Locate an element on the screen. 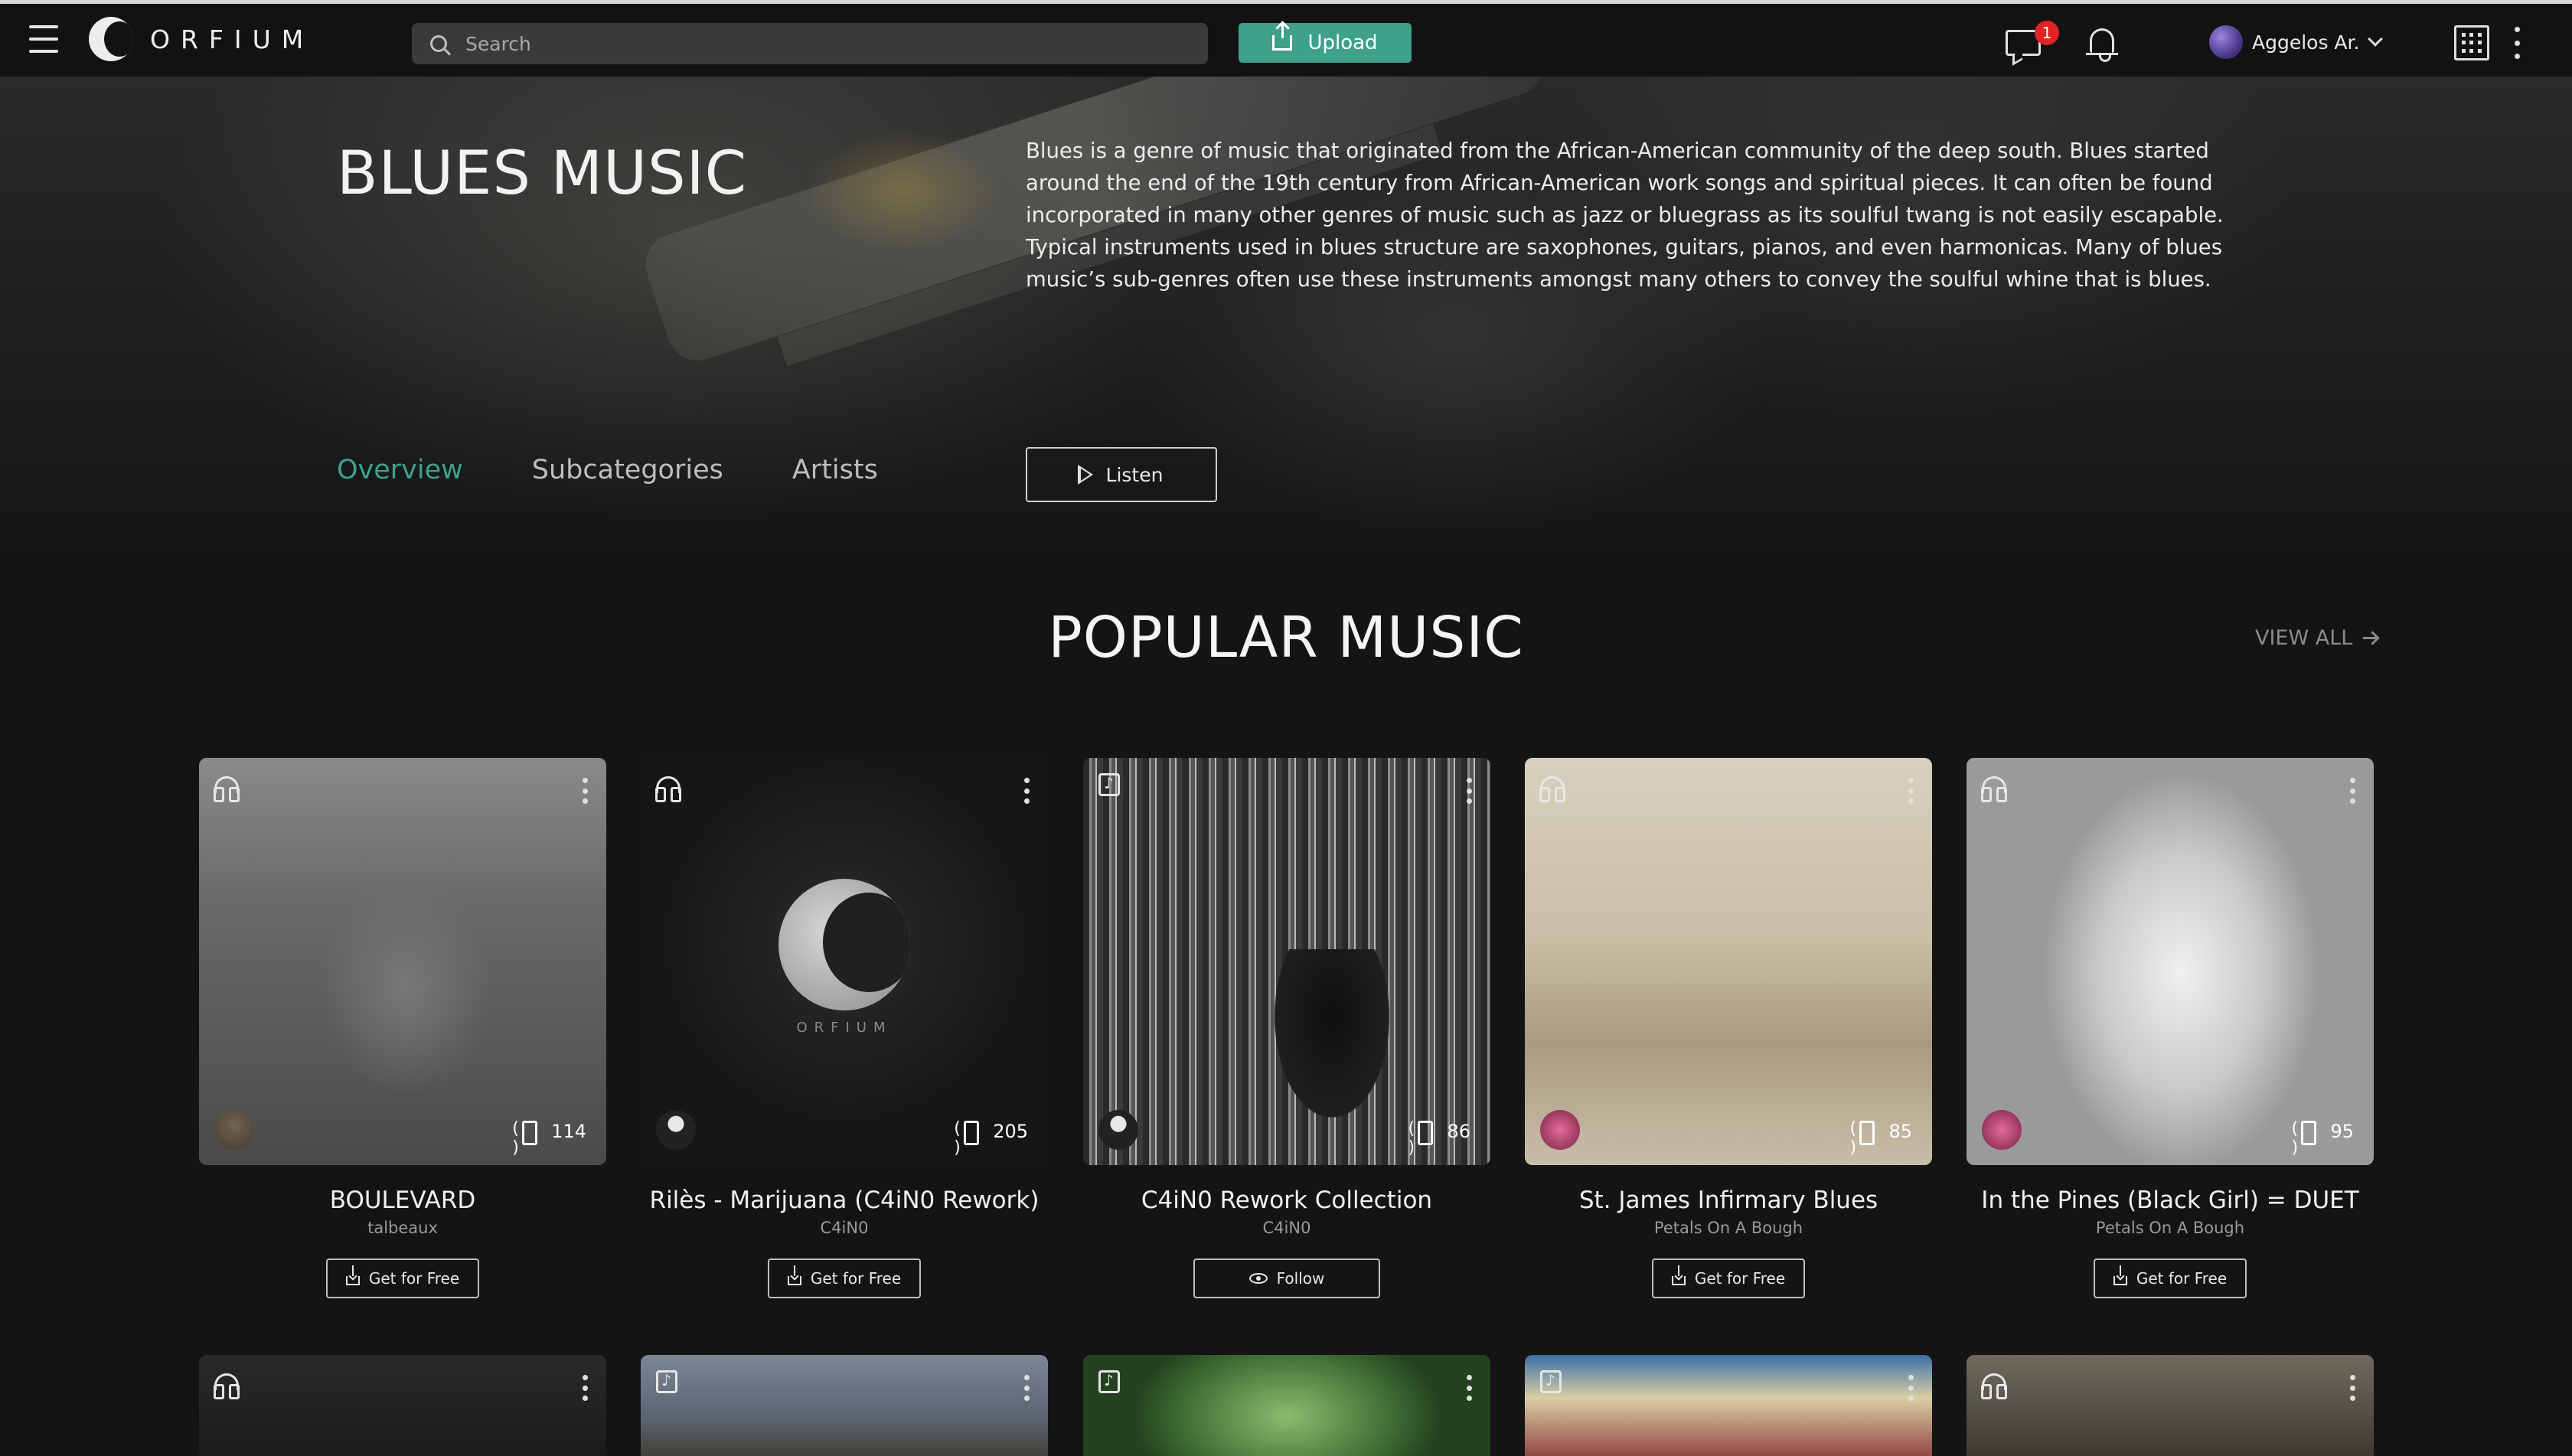 The width and height of the screenshot is (2572, 1456). track-title: St. James Infirmary Blues is located at coordinates (1728, 1200).